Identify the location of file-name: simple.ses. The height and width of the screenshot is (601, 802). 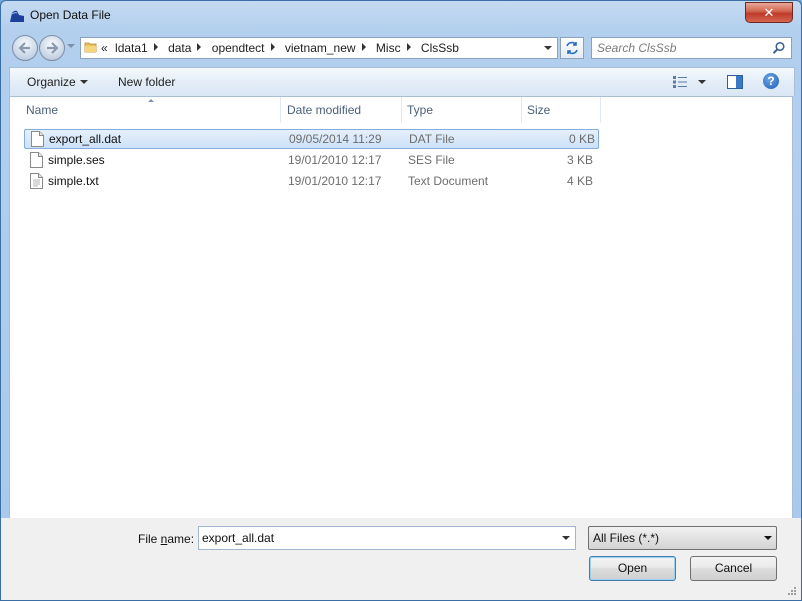
(76, 160).